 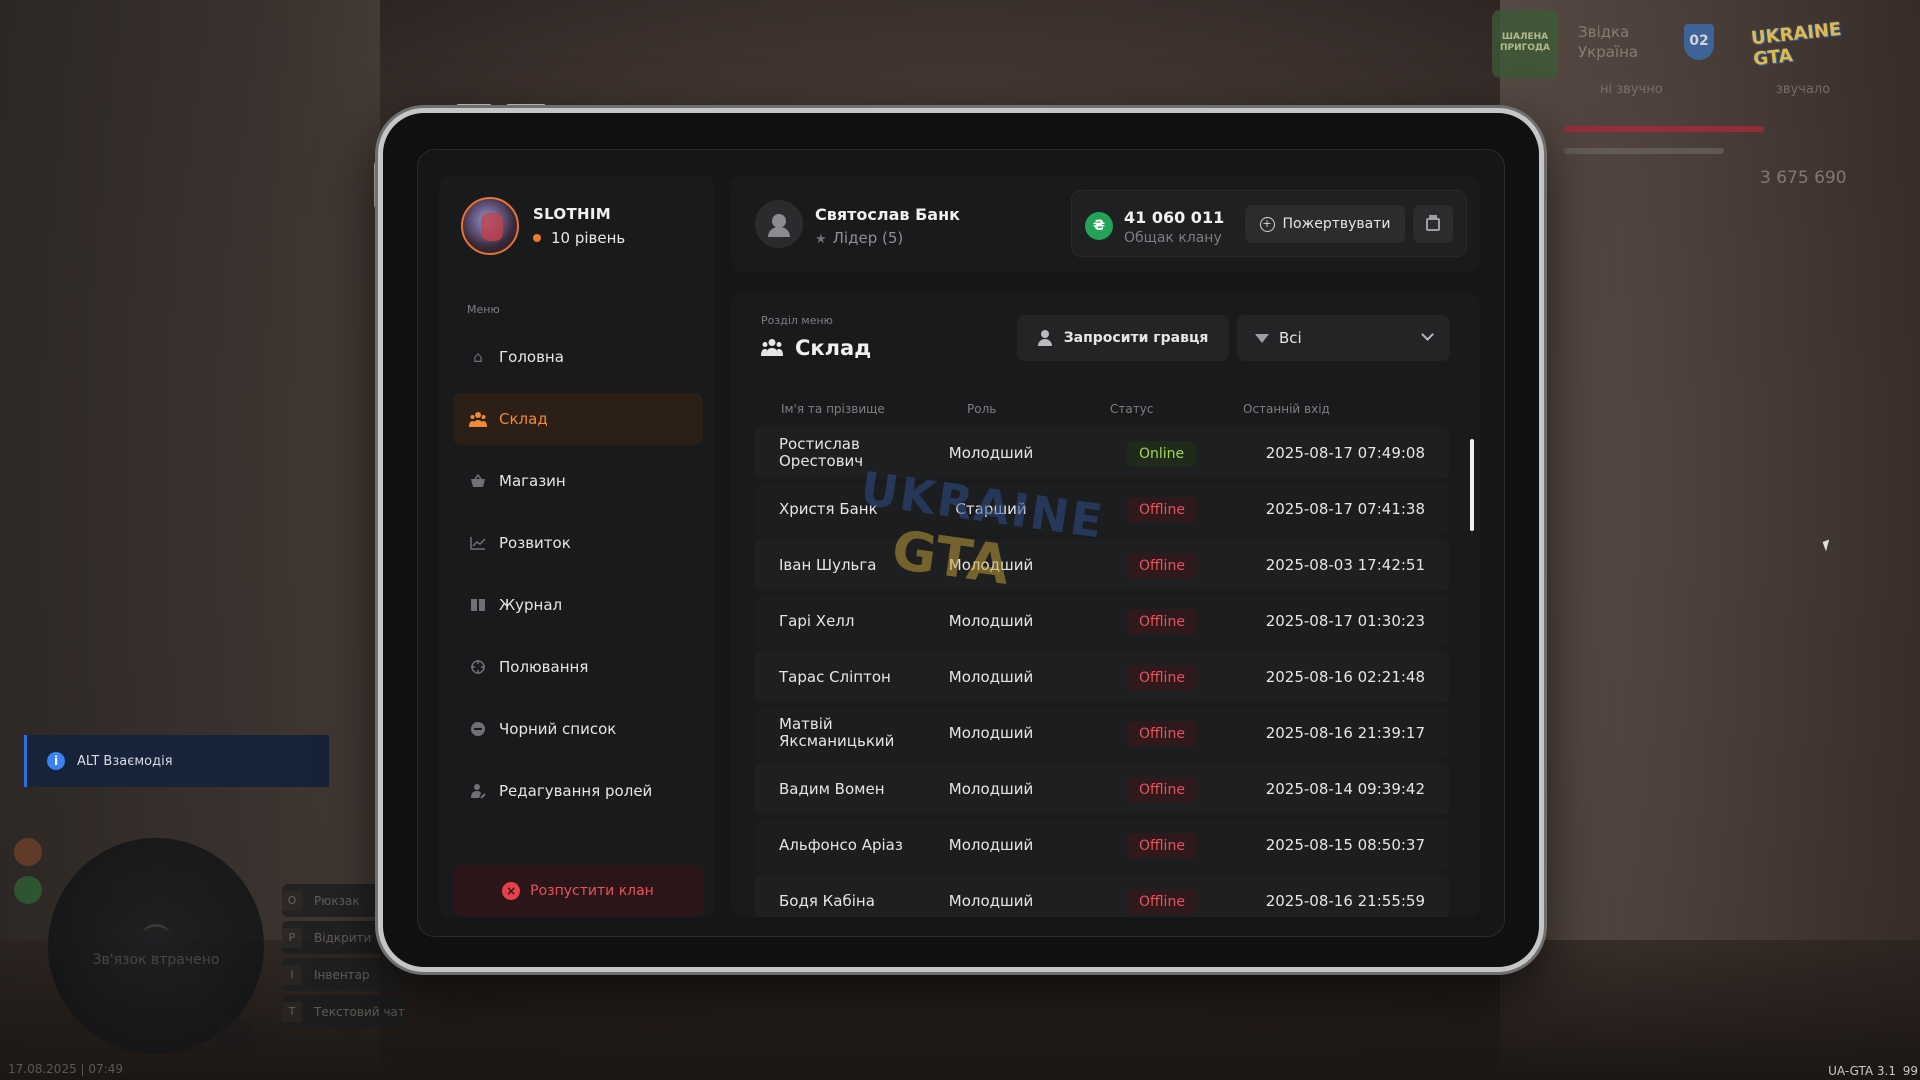 What do you see at coordinates (578, 357) in the screenshot?
I see `sidebar-item-home: ⌂ Головна` at bounding box center [578, 357].